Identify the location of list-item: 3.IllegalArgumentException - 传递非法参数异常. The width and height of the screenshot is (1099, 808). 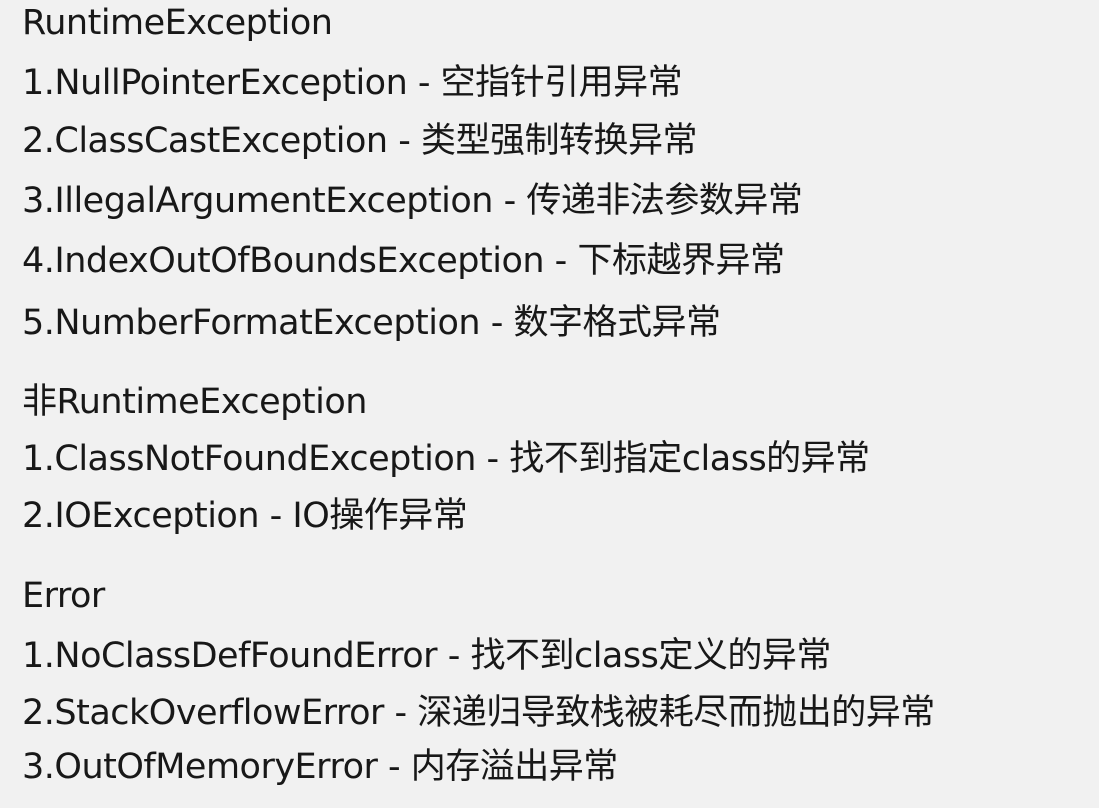
(412, 201).